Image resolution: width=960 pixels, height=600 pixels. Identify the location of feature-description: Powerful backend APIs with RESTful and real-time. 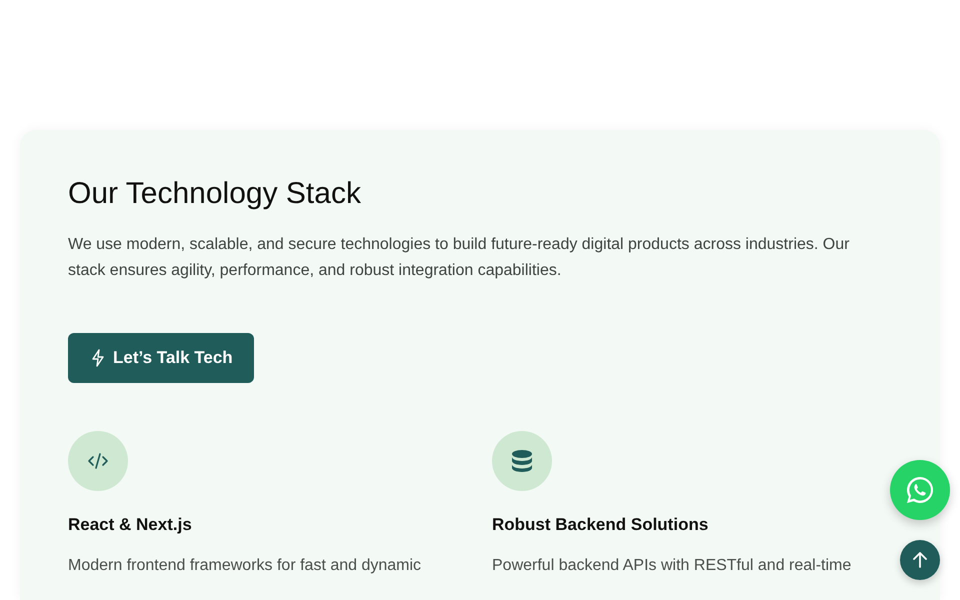
(672, 566).